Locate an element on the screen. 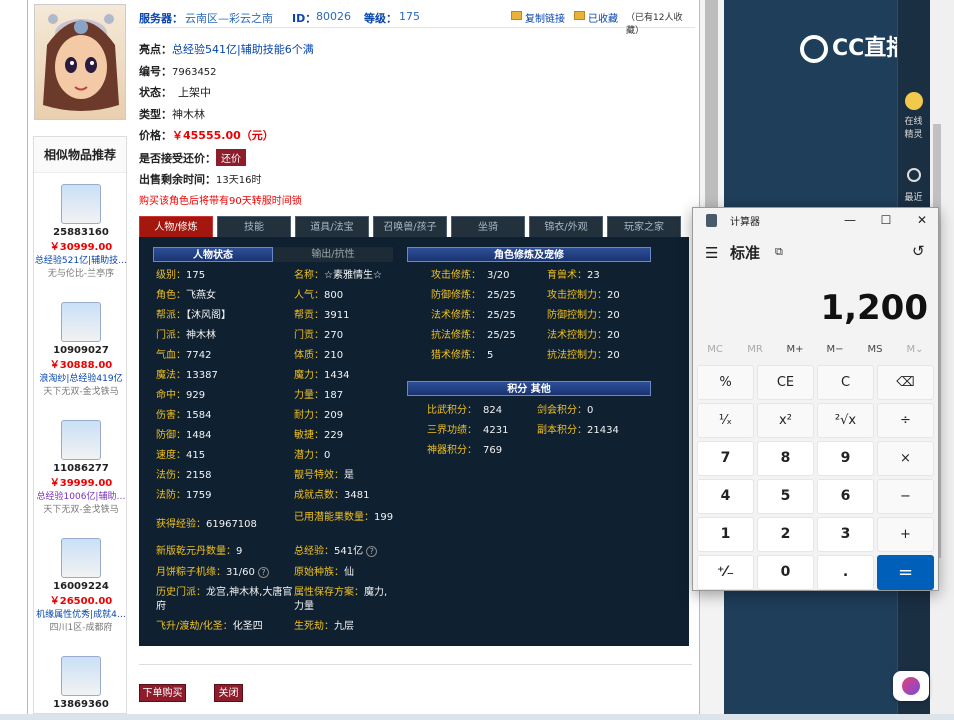 The width and height of the screenshot is (954, 720). digit-8-button: 8 is located at coordinates (785, 458).